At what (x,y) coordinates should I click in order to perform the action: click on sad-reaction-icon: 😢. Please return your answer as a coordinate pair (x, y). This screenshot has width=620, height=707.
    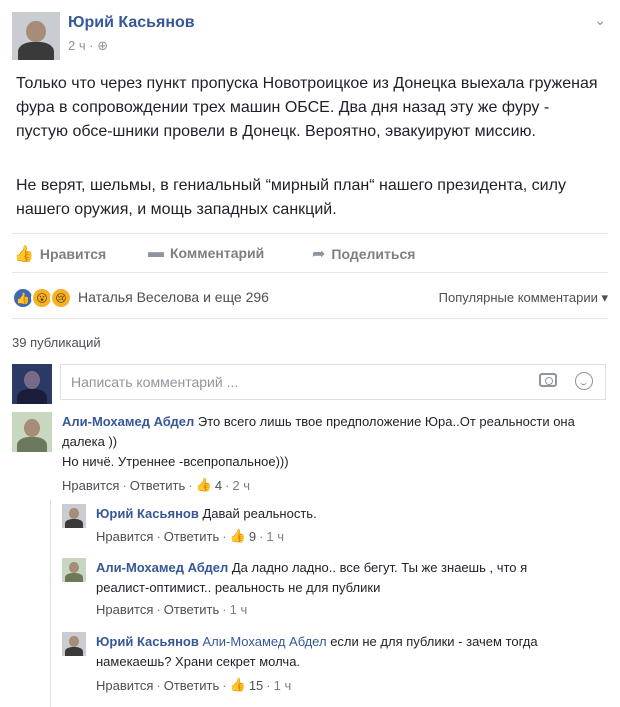
    Looking at the image, I should click on (61, 298).